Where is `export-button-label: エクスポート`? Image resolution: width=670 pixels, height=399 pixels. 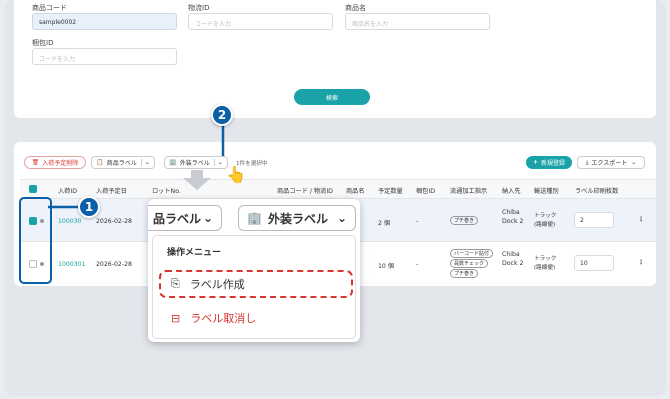 export-button-label: エクスポート is located at coordinates (609, 163).